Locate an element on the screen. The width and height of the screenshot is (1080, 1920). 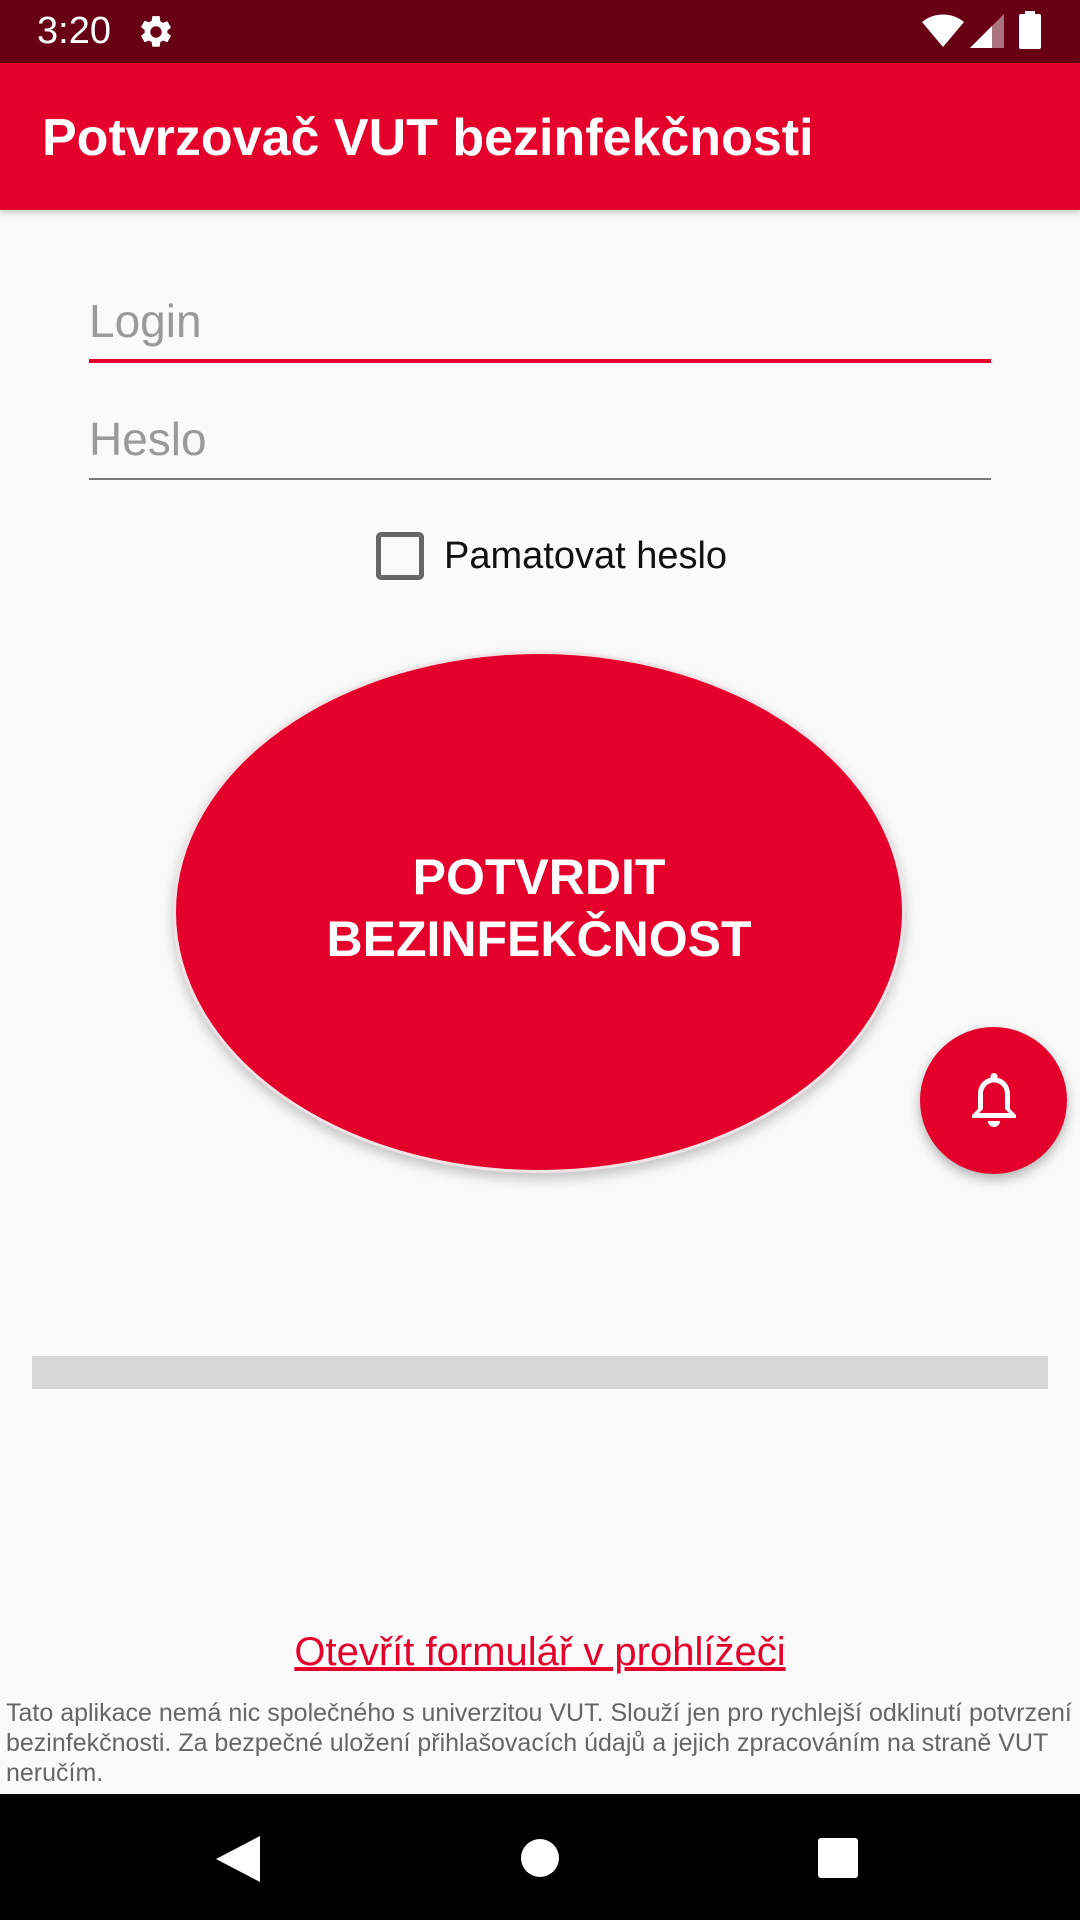
status-time: 3:20 is located at coordinates (74, 31).